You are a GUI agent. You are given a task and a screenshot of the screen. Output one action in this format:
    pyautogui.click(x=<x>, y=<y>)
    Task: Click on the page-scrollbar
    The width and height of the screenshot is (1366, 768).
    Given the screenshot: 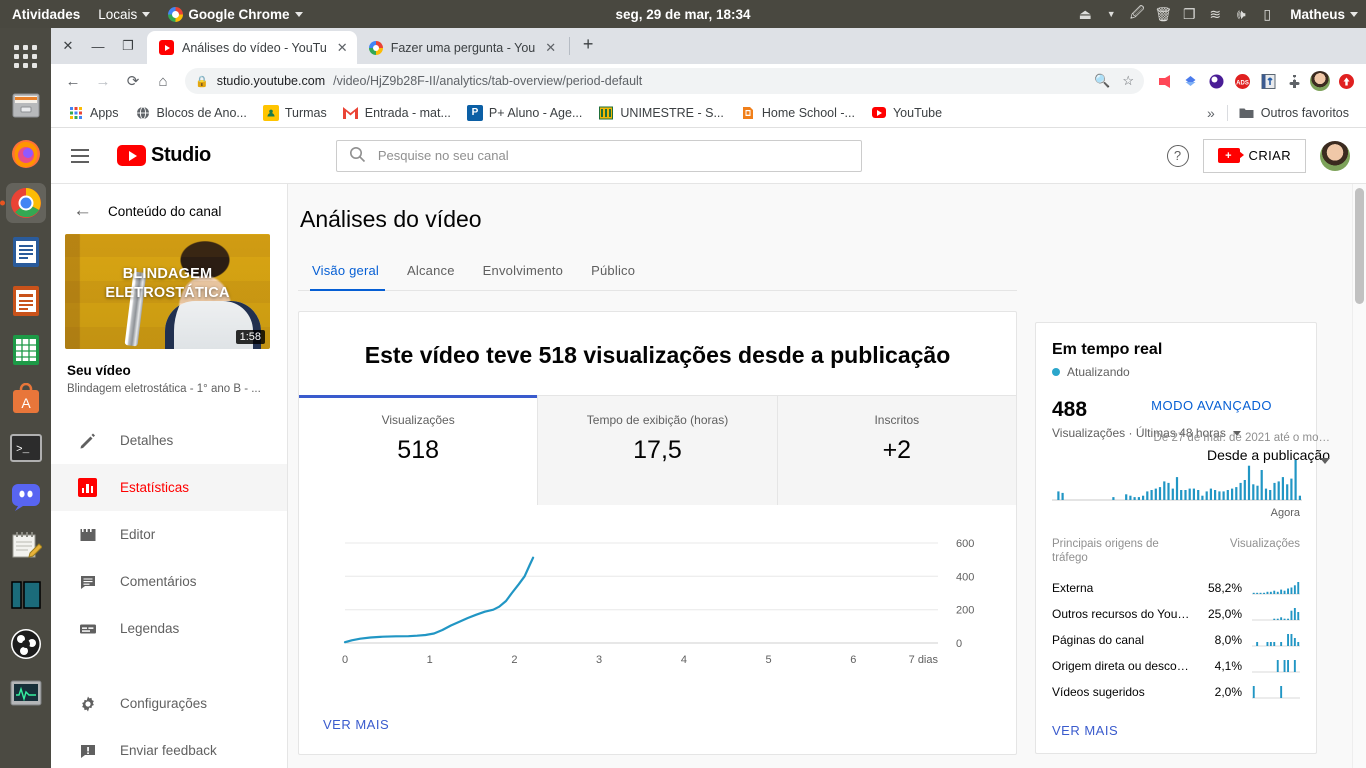 What is the action you would take?
    pyautogui.click(x=1359, y=476)
    